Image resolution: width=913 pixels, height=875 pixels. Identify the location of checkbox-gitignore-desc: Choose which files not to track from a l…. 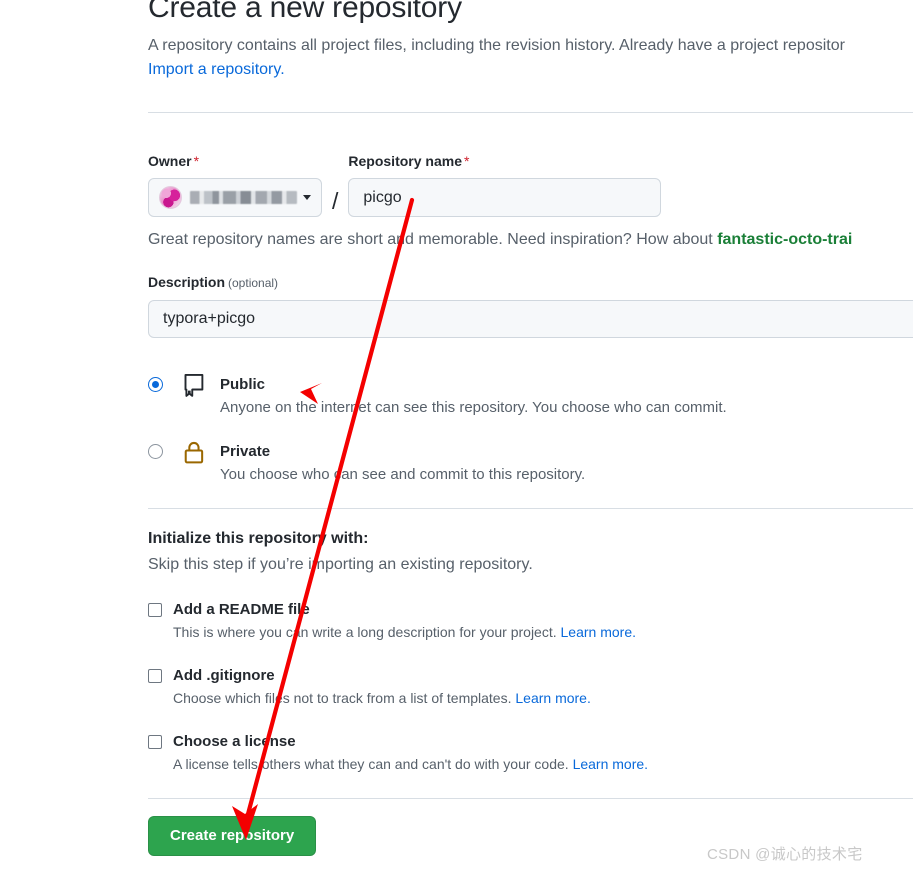
(543, 698).